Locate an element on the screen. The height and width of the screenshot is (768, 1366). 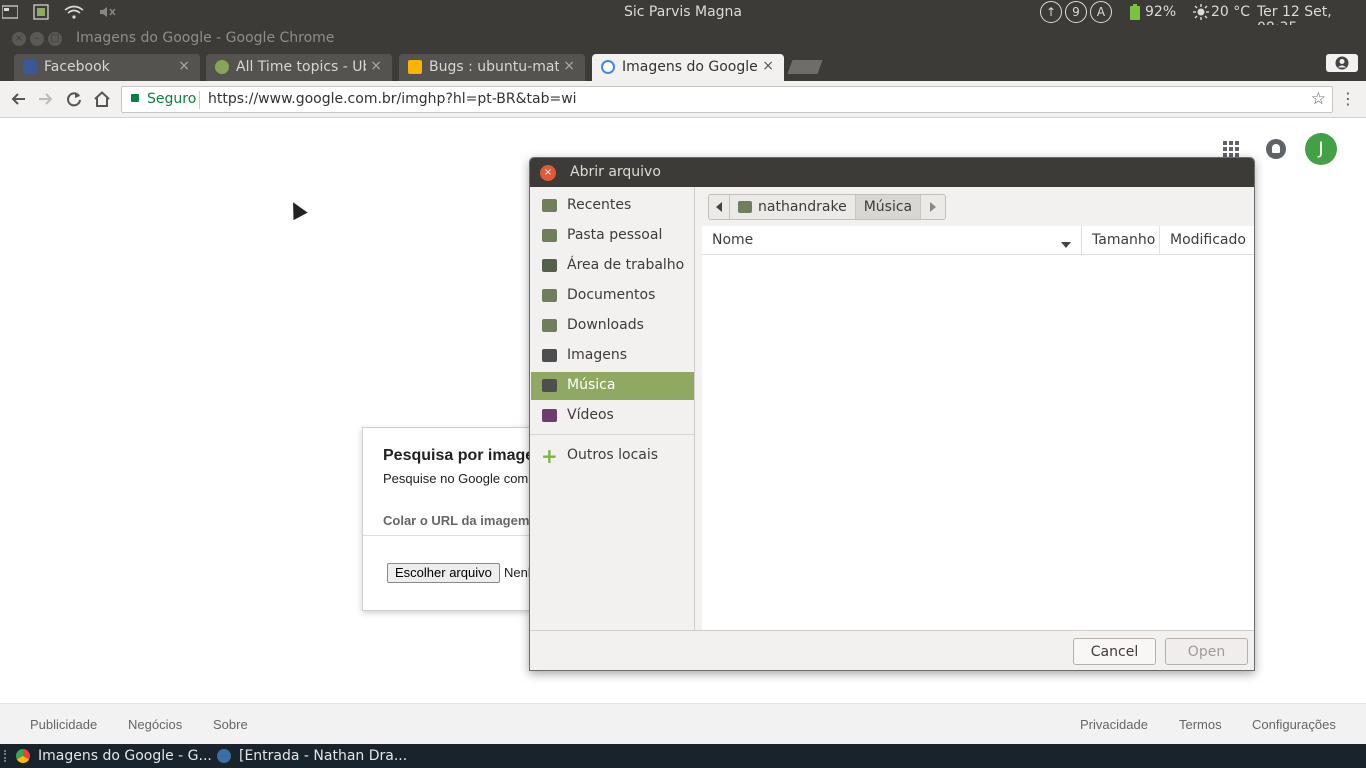
footer-link-business: Negócios is located at coordinates (155, 724).